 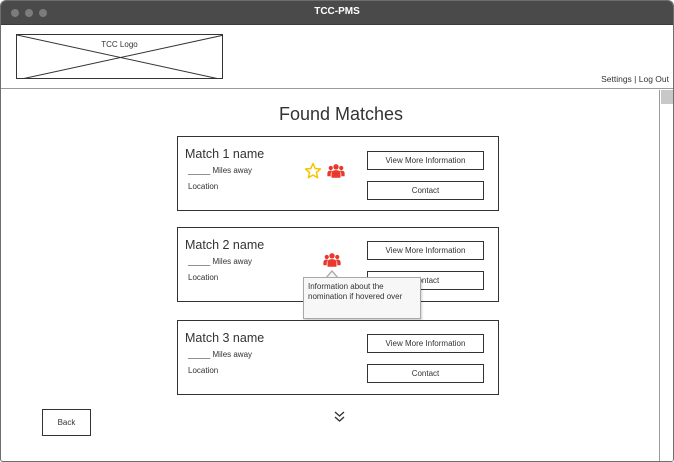 I want to click on scrollbar-track, so click(x=667, y=282).